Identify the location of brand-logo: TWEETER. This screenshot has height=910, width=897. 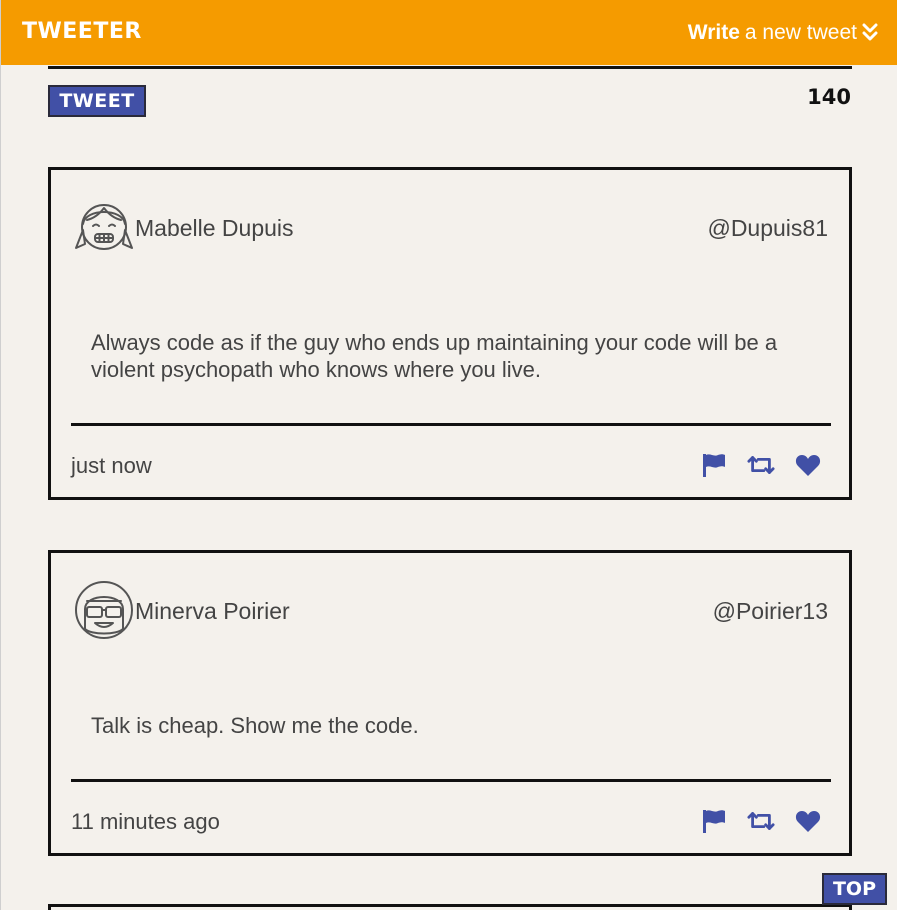
(82, 32).